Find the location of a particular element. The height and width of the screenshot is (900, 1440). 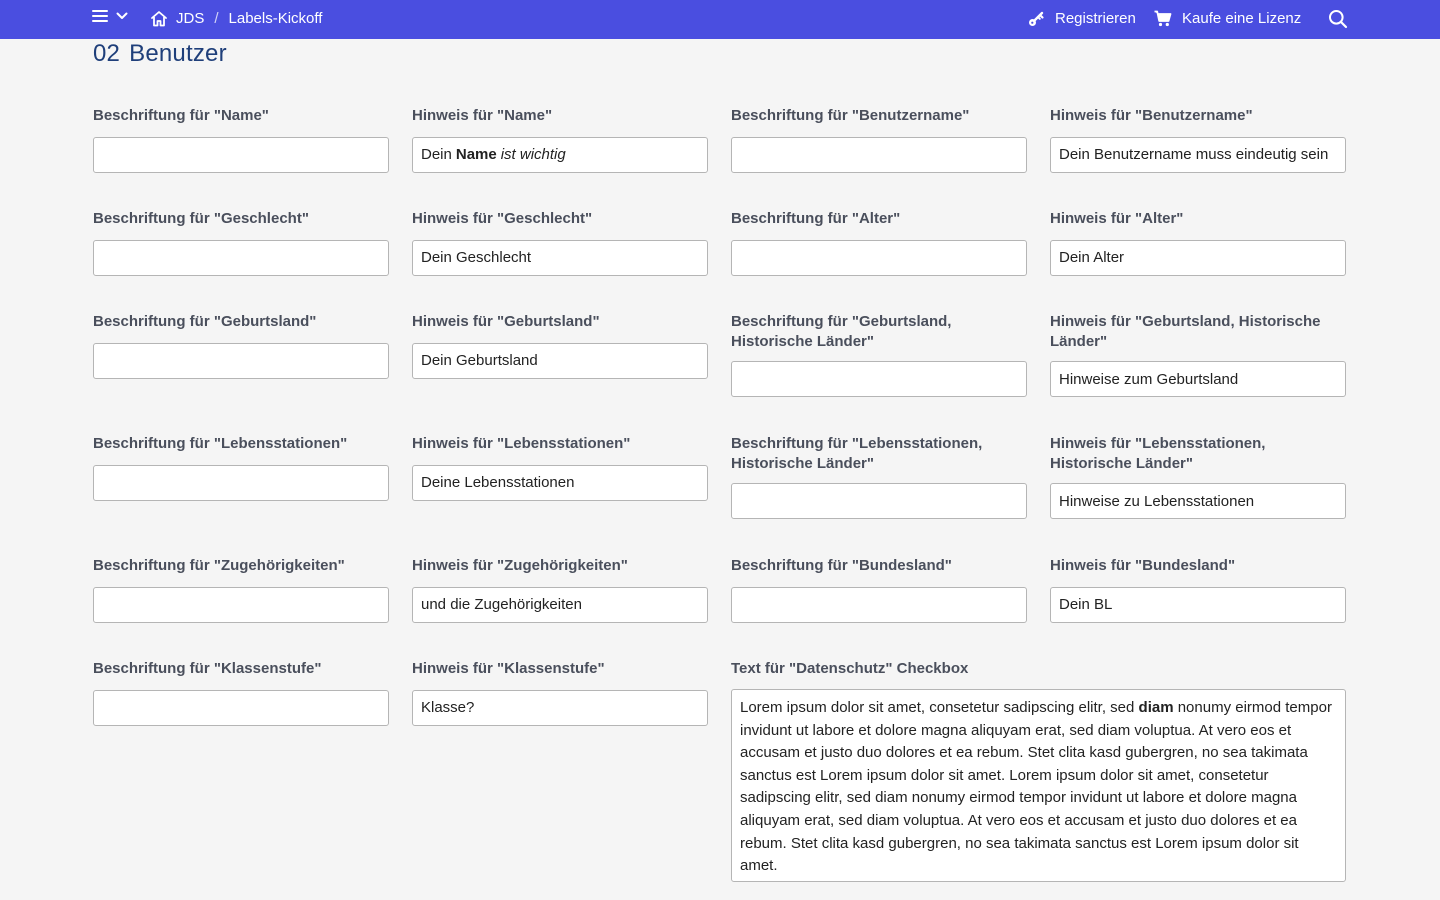

menu-icon is located at coordinates (100, 16).